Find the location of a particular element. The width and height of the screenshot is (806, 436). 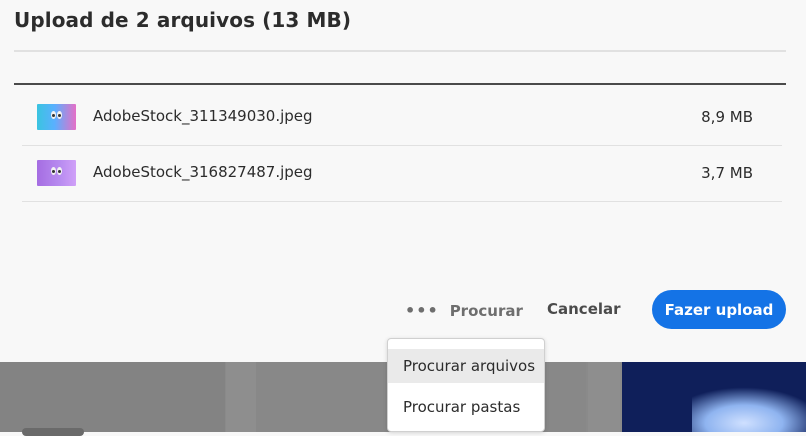

more-dots-icon: ••• is located at coordinates (422, 310).